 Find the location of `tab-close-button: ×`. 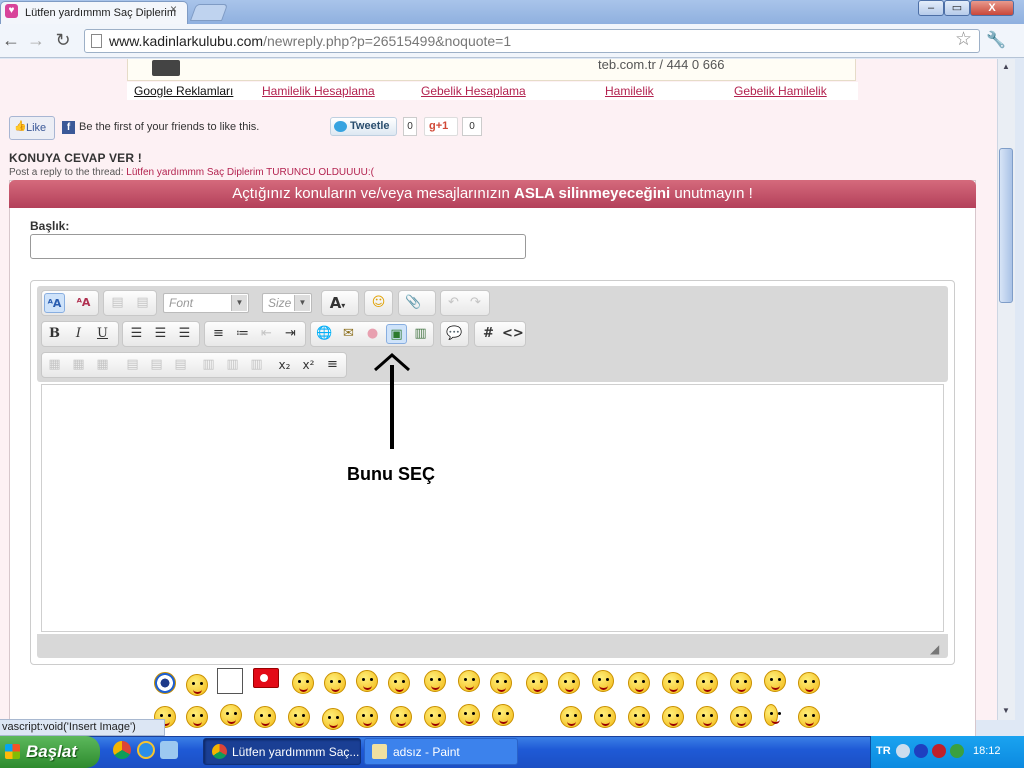

tab-close-button: × is located at coordinates (173, 9).